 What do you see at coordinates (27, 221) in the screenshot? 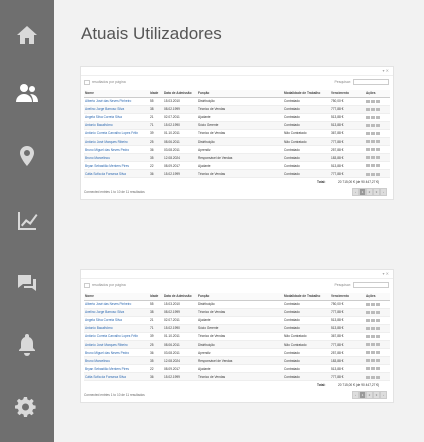
I see `chart-icon` at bounding box center [27, 221].